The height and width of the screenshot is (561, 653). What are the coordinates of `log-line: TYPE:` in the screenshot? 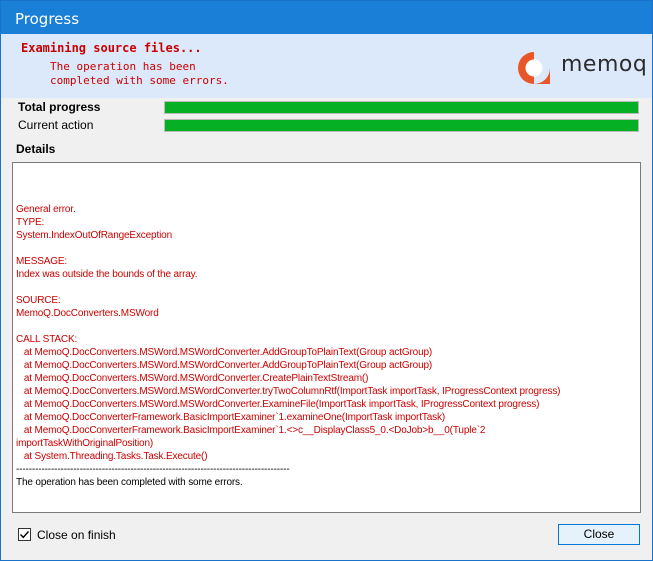 It's located at (30, 222).